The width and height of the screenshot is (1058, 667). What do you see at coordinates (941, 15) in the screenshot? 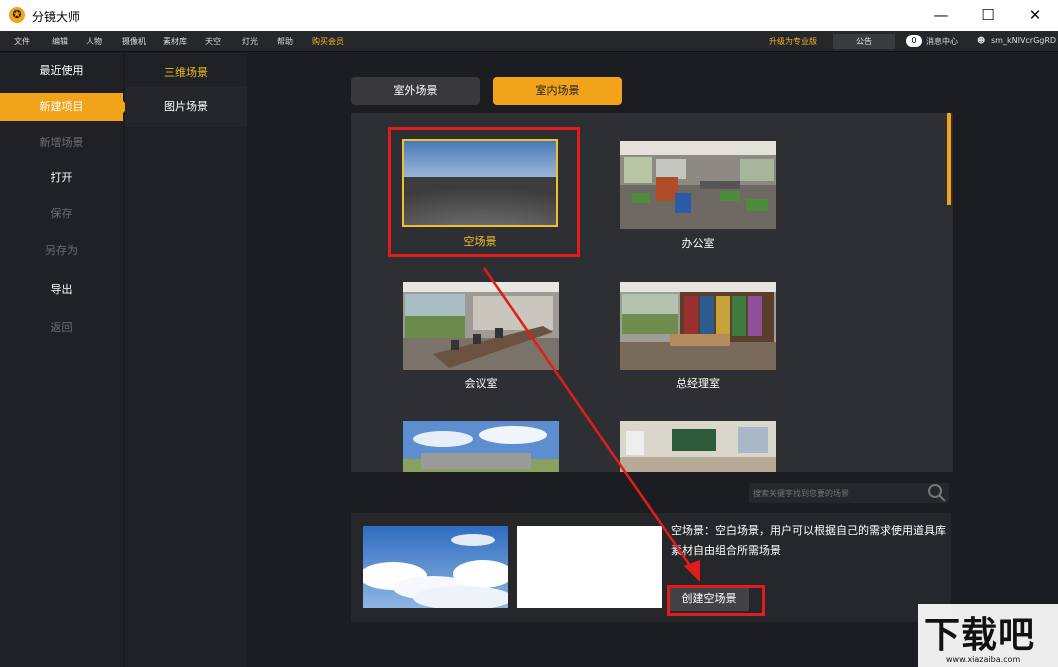
I see `minimize-button: —` at bounding box center [941, 15].